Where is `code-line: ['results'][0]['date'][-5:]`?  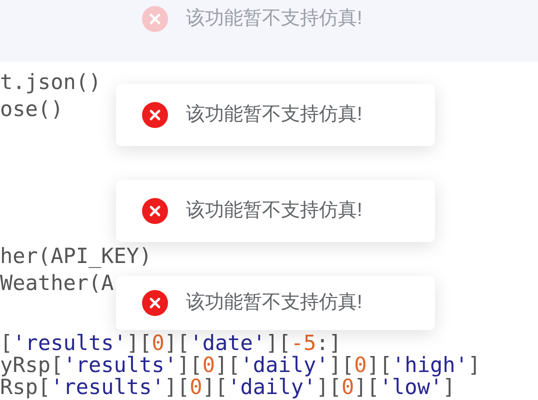 code-line: ['results'][0]['date'][-5:] is located at coordinates (171, 343).